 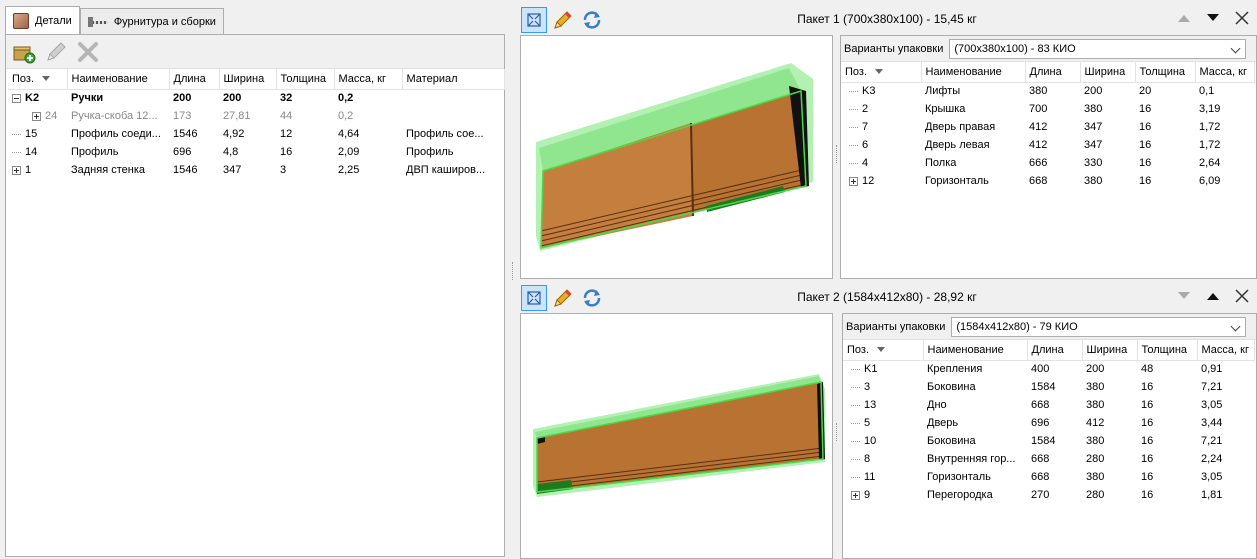 I want to click on chevron-down-icon, so click(x=1235, y=48).